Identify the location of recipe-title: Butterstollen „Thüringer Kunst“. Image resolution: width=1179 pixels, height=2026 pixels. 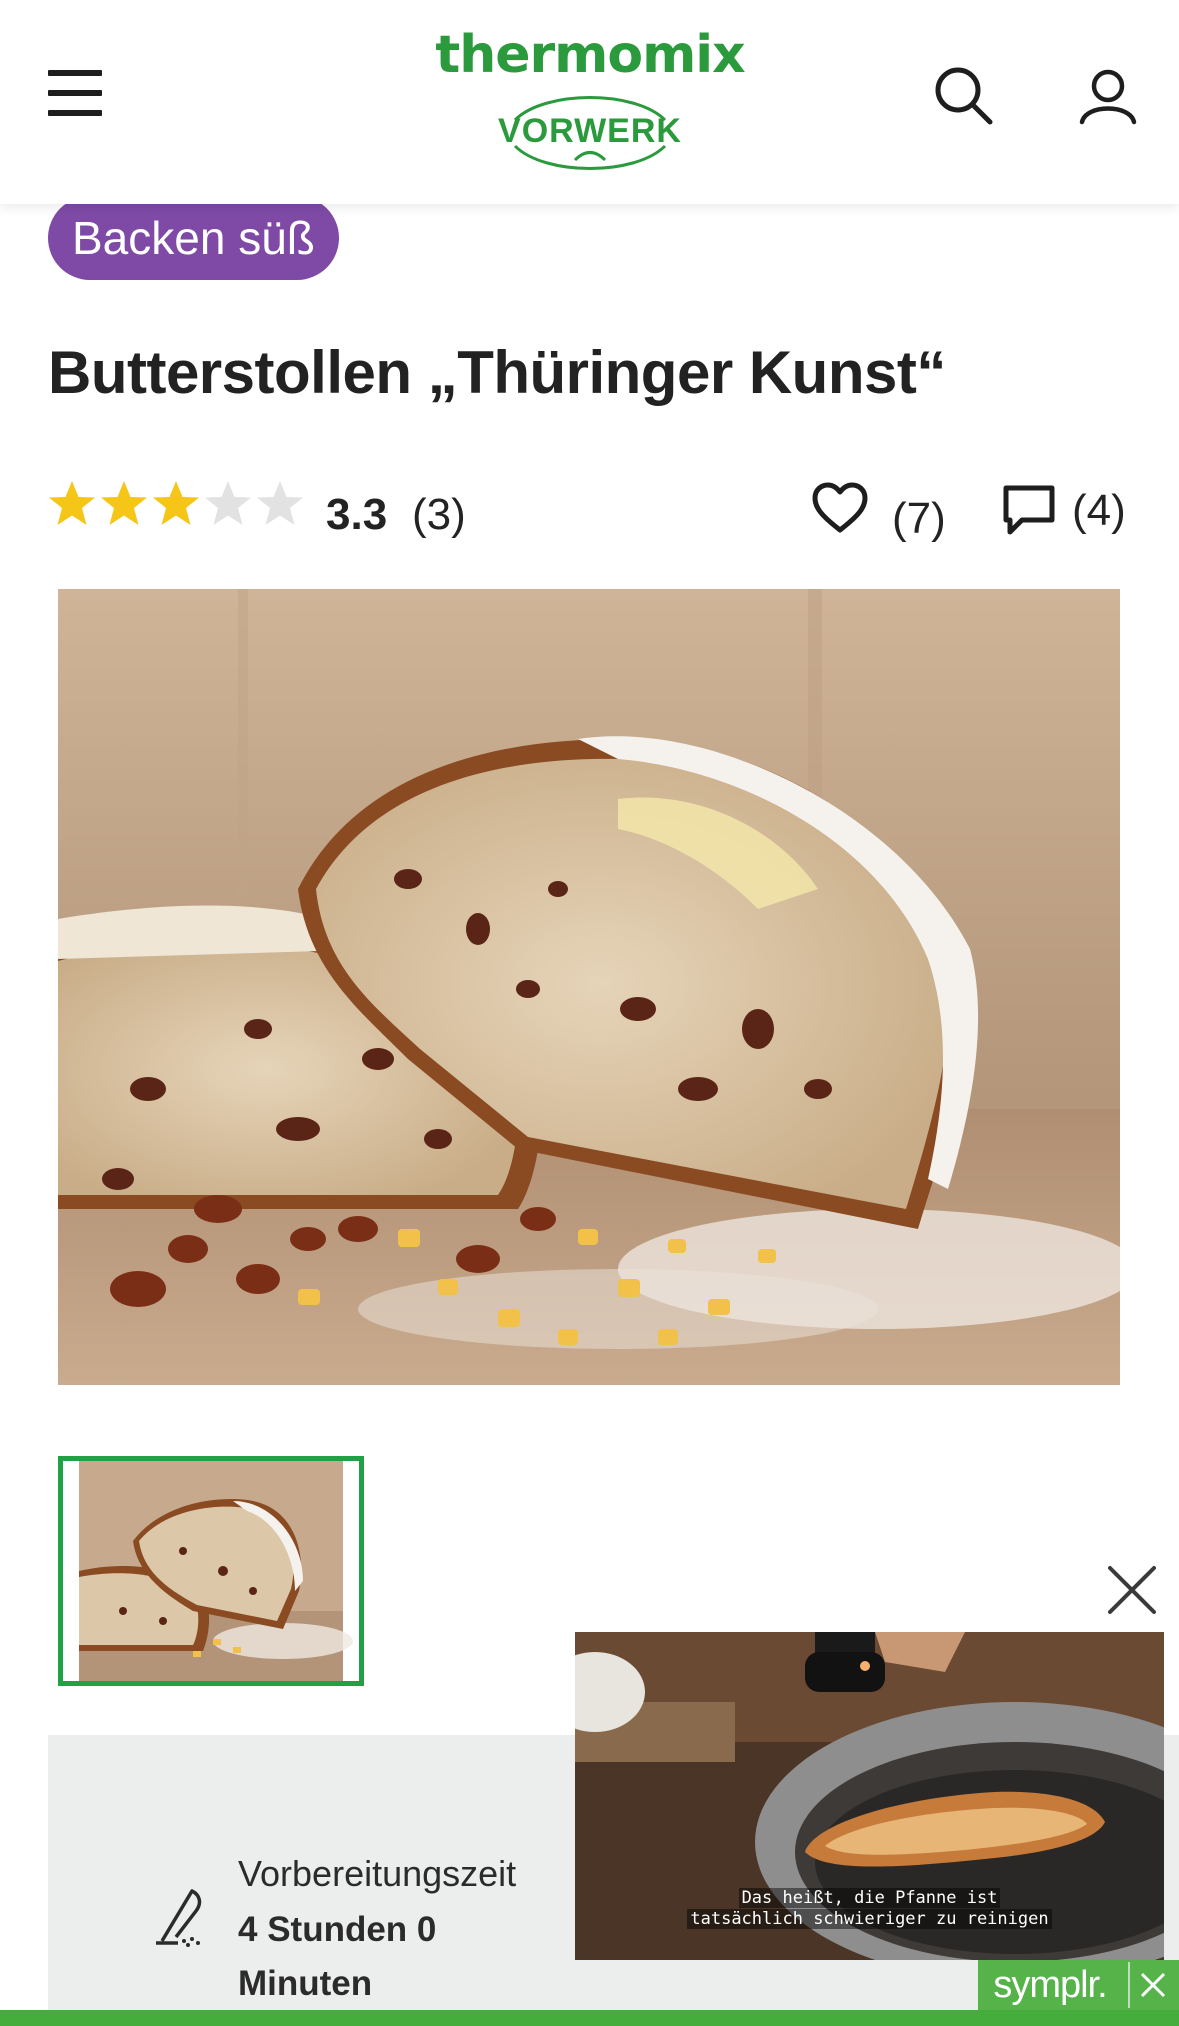
(497, 372).